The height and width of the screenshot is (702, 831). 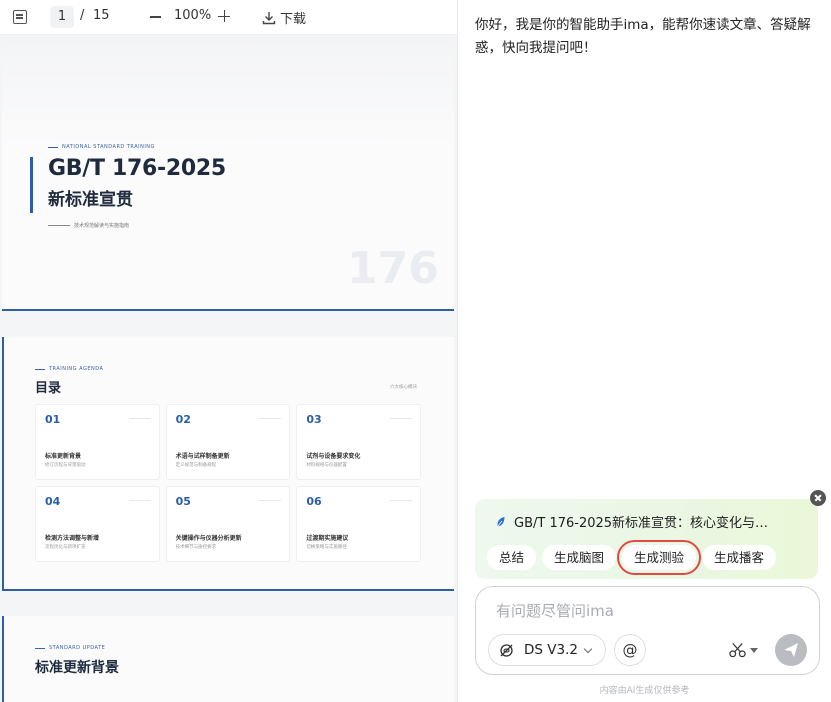 What do you see at coordinates (269, 17) in the screenshot?
I see `download-icon` at bounding box center [269, 17].